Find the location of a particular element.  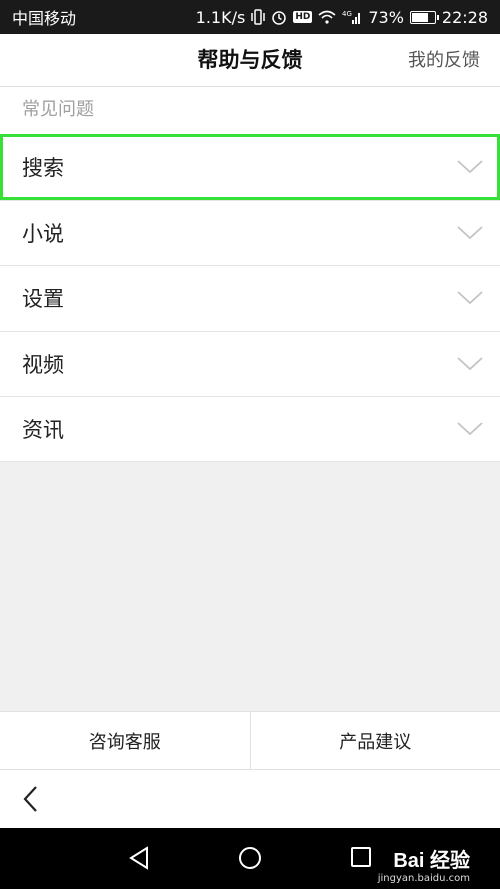

watermark-logo: Bai 经验 is located at coordinates (431, 861).